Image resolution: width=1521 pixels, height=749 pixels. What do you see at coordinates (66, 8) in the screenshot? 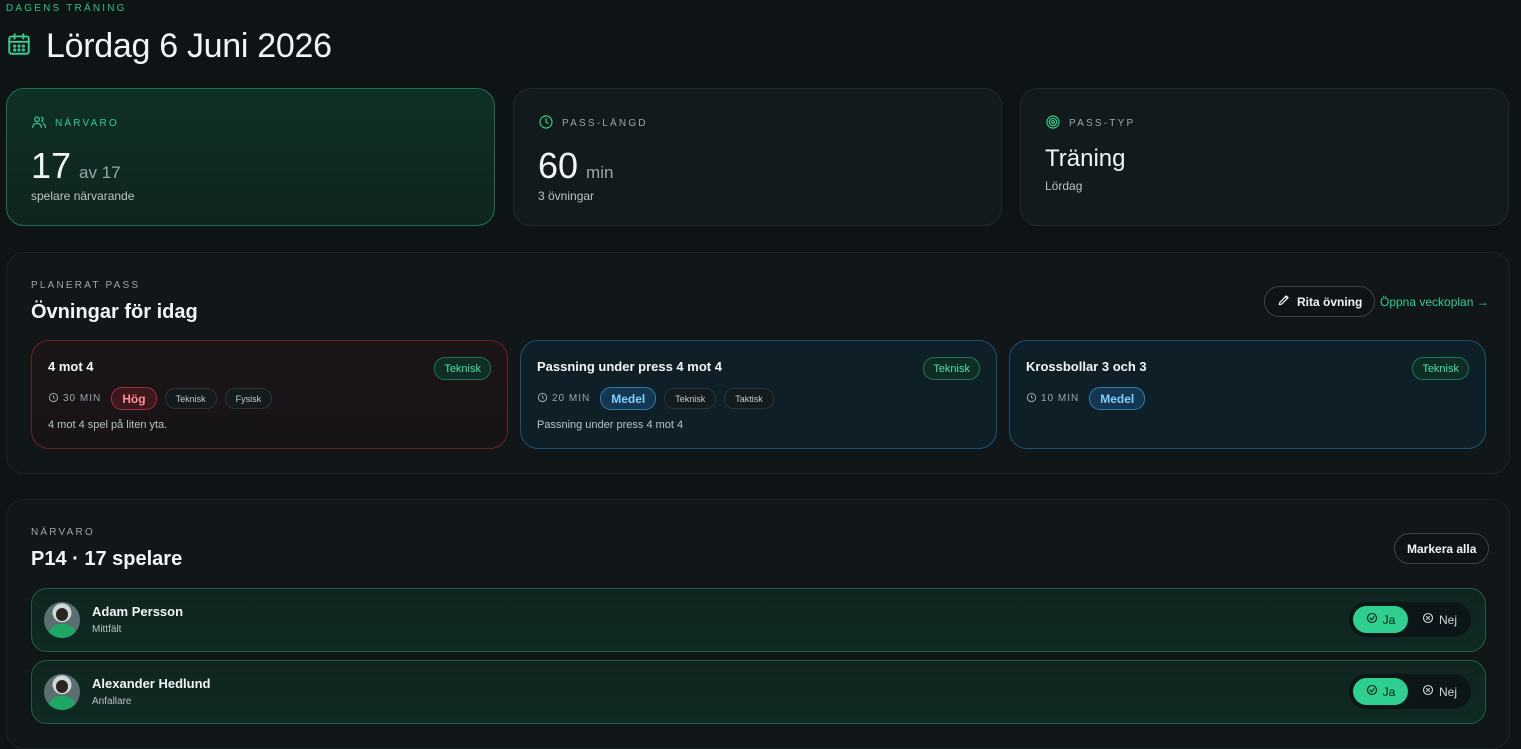
I see `page-eyebrow: DAGENS TRÄNING` at bounding box center [66, 8].